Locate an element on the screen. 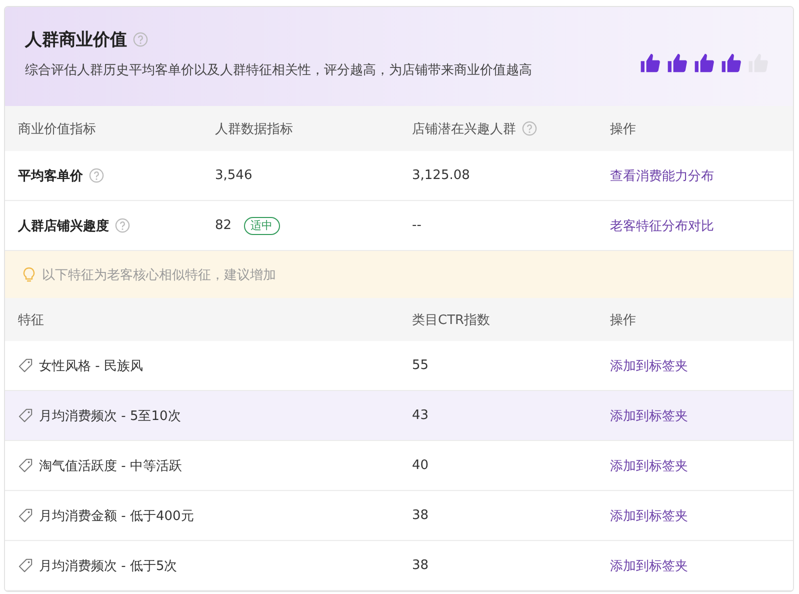  feature-name: 淘气值活跃度 - 中等活跃 is located at coordinates (110, 466).